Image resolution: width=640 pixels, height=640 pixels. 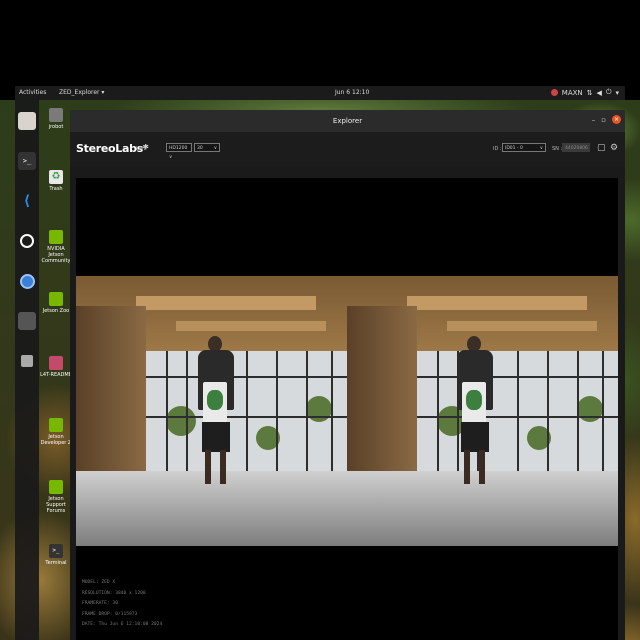 What do you see at coordinates (56, 115) in the screenshot?
I see `home-folder-icon` at bounding box center [56, 115].